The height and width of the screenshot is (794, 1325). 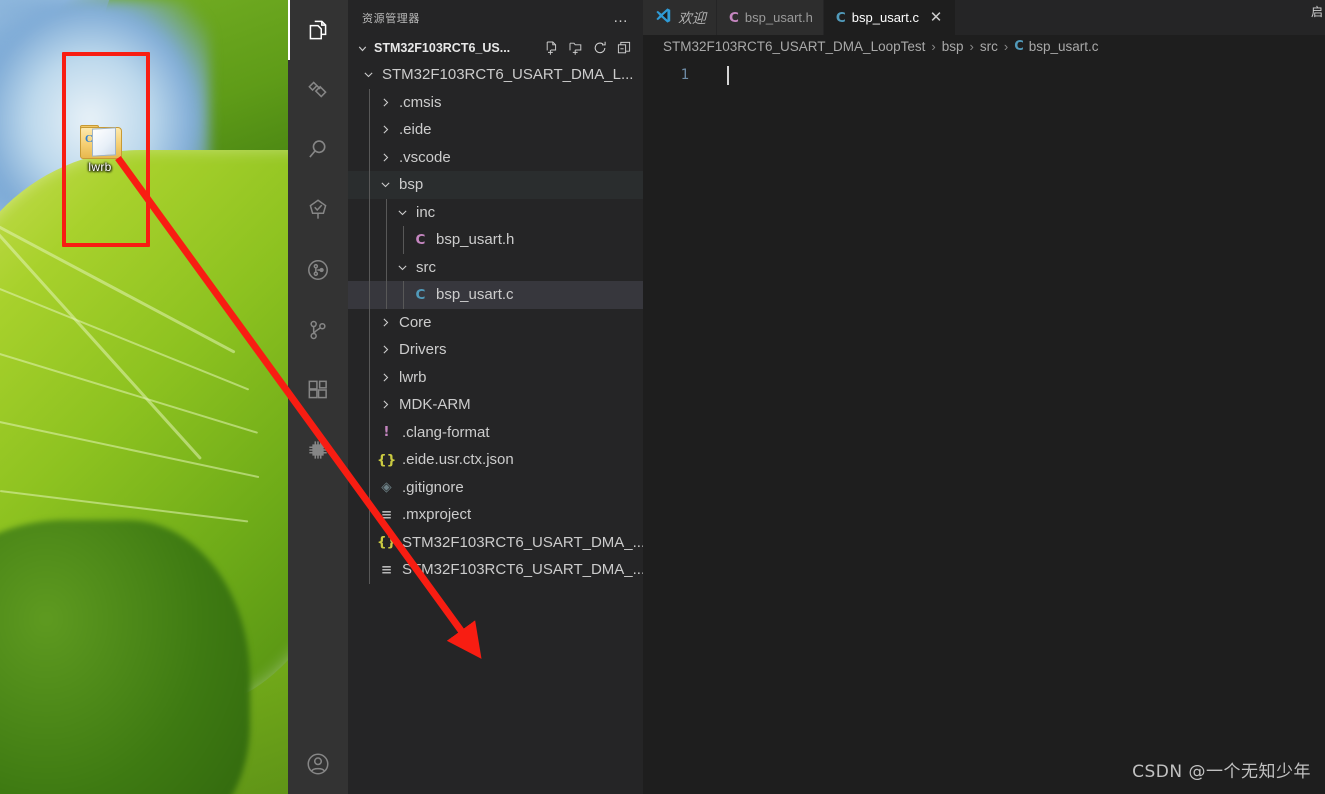 I want to click on new-folder-icon, so click(x=576, y=48).